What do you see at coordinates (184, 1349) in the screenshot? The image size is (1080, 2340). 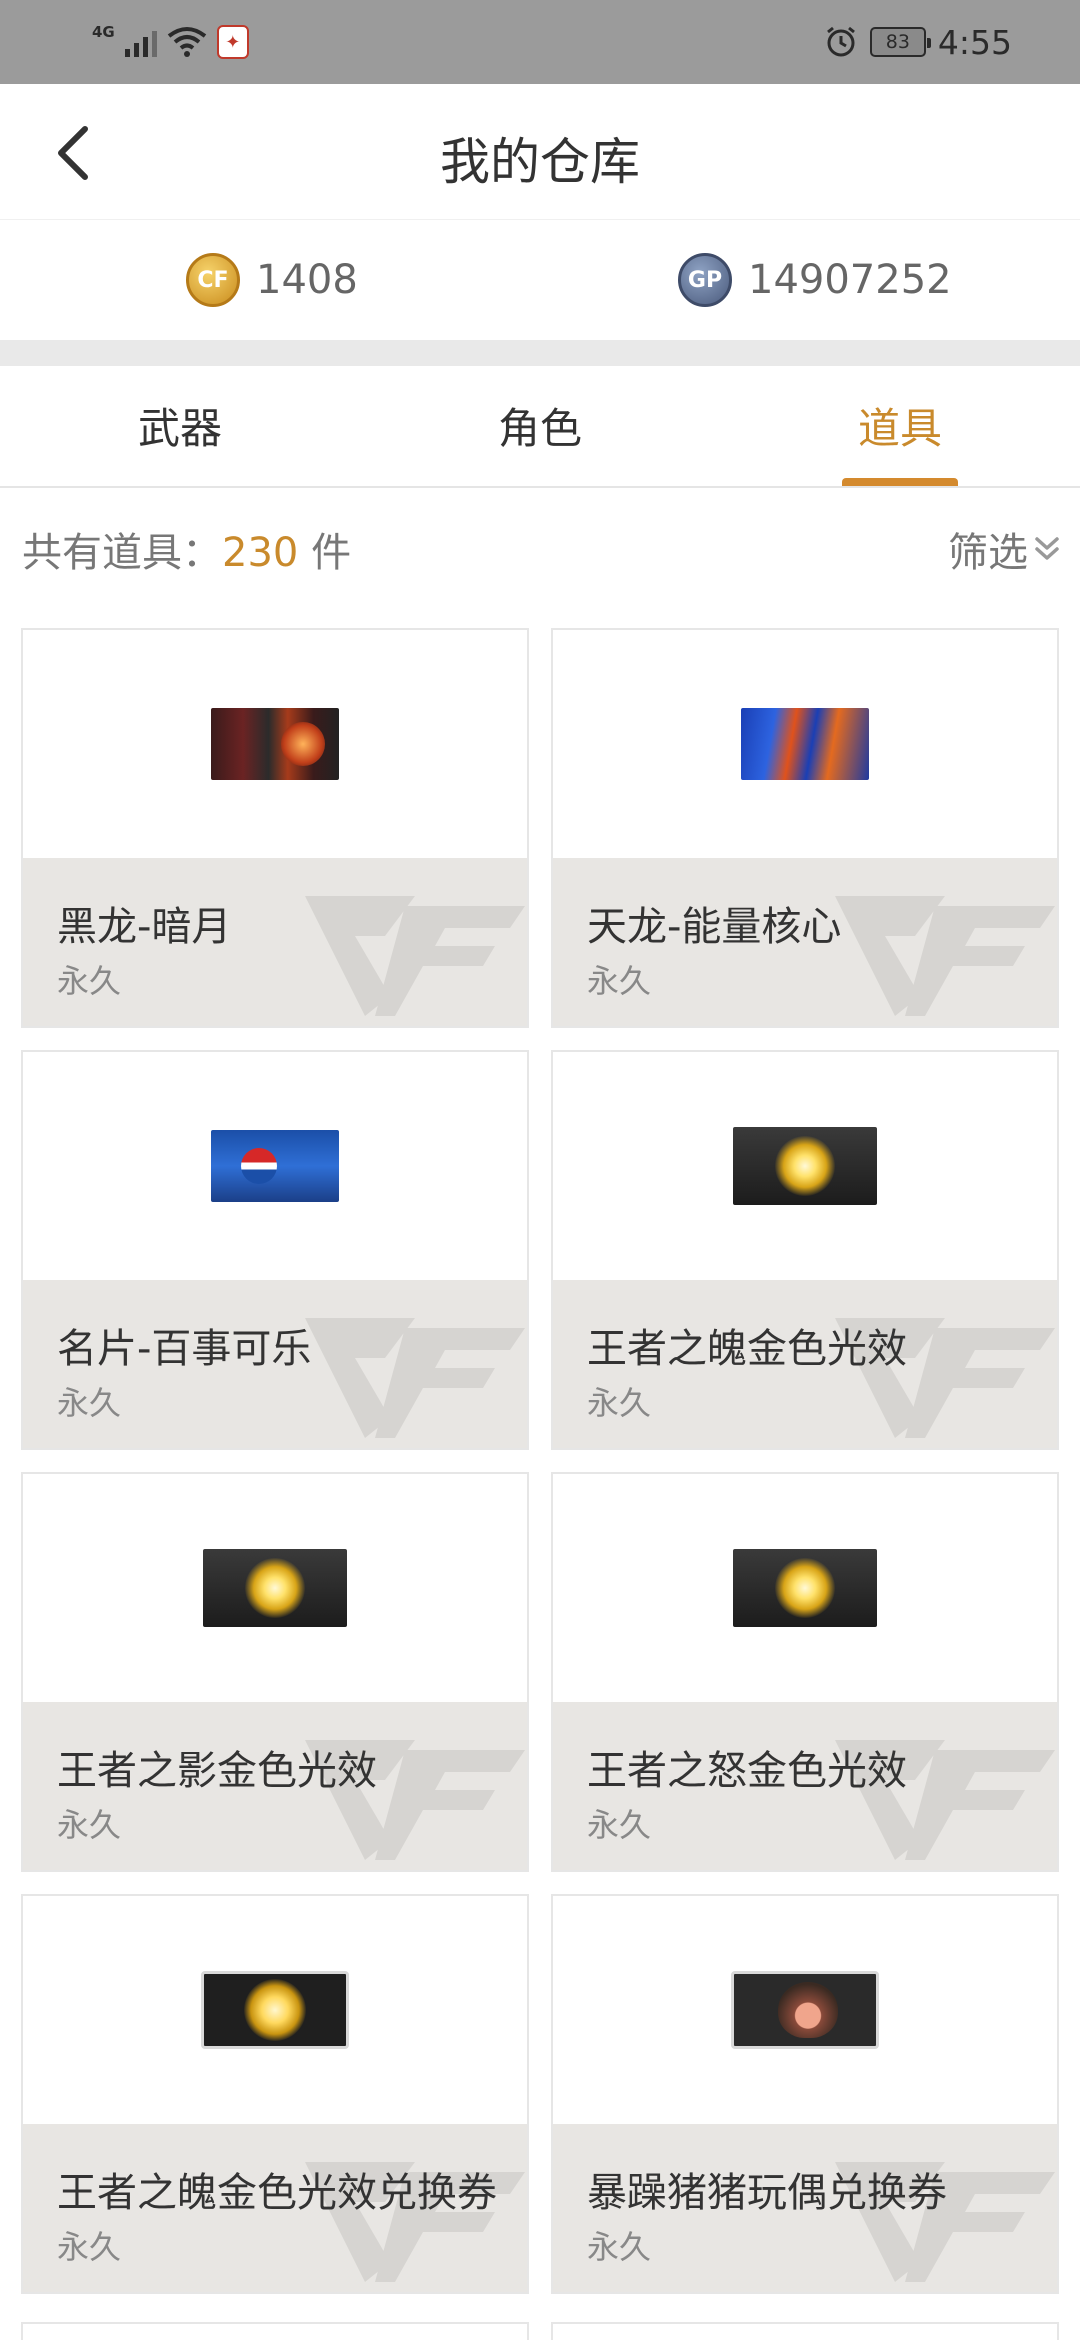 I see `item-name: 名片-百事可乐` at bounding box center [184, 1349].